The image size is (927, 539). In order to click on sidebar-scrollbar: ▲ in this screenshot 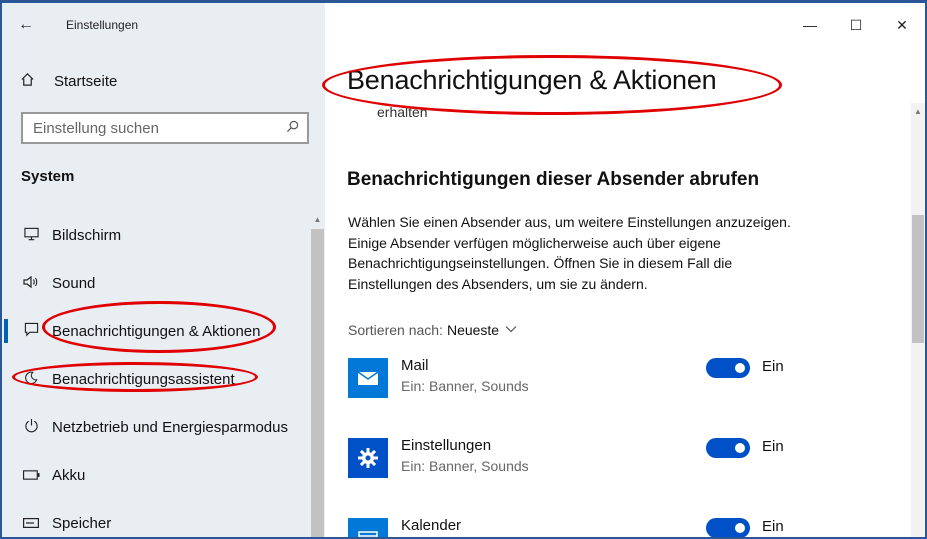, I will do `click(317, 374)`.